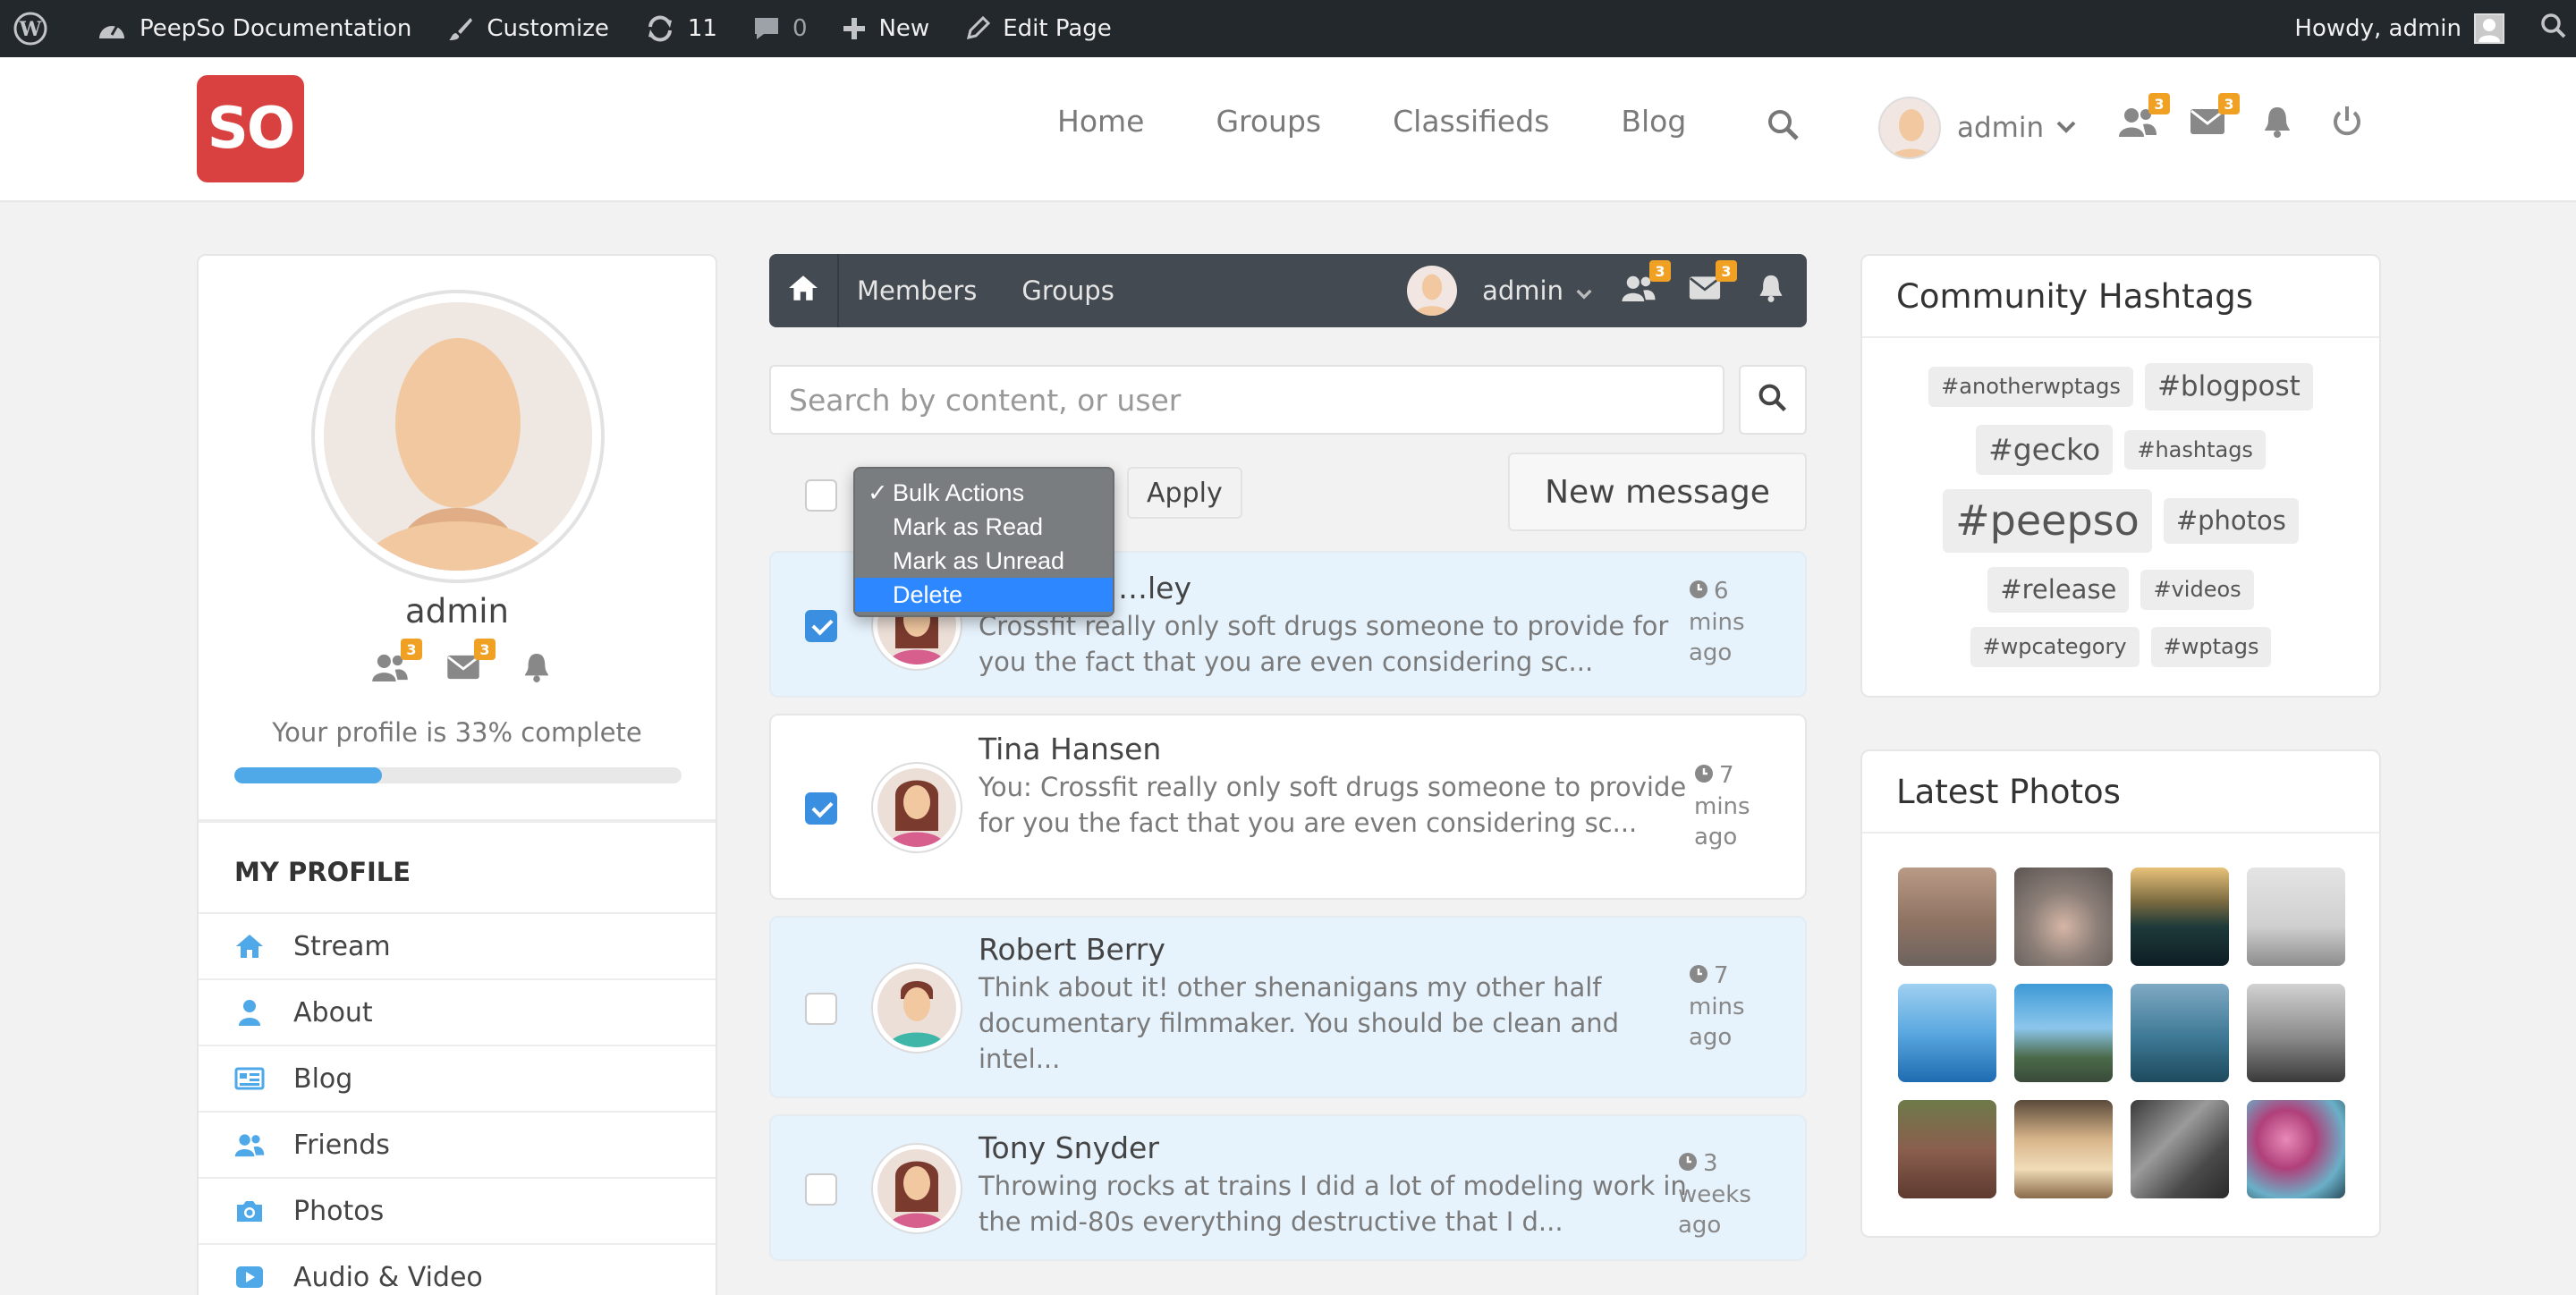  Describe the element at coordinates (2144, 118) in the screenshot. I see `friends-notification-button: 3` at that location.